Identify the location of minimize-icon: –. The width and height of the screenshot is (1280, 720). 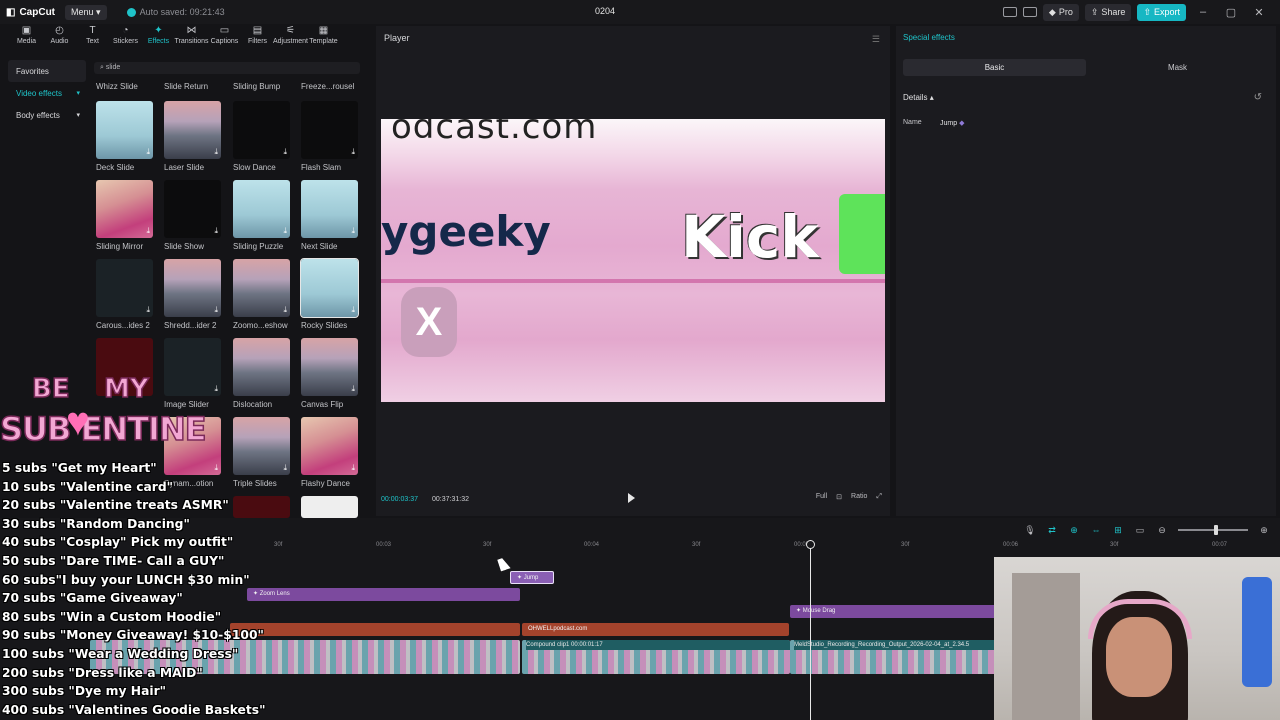
(1203, 12).